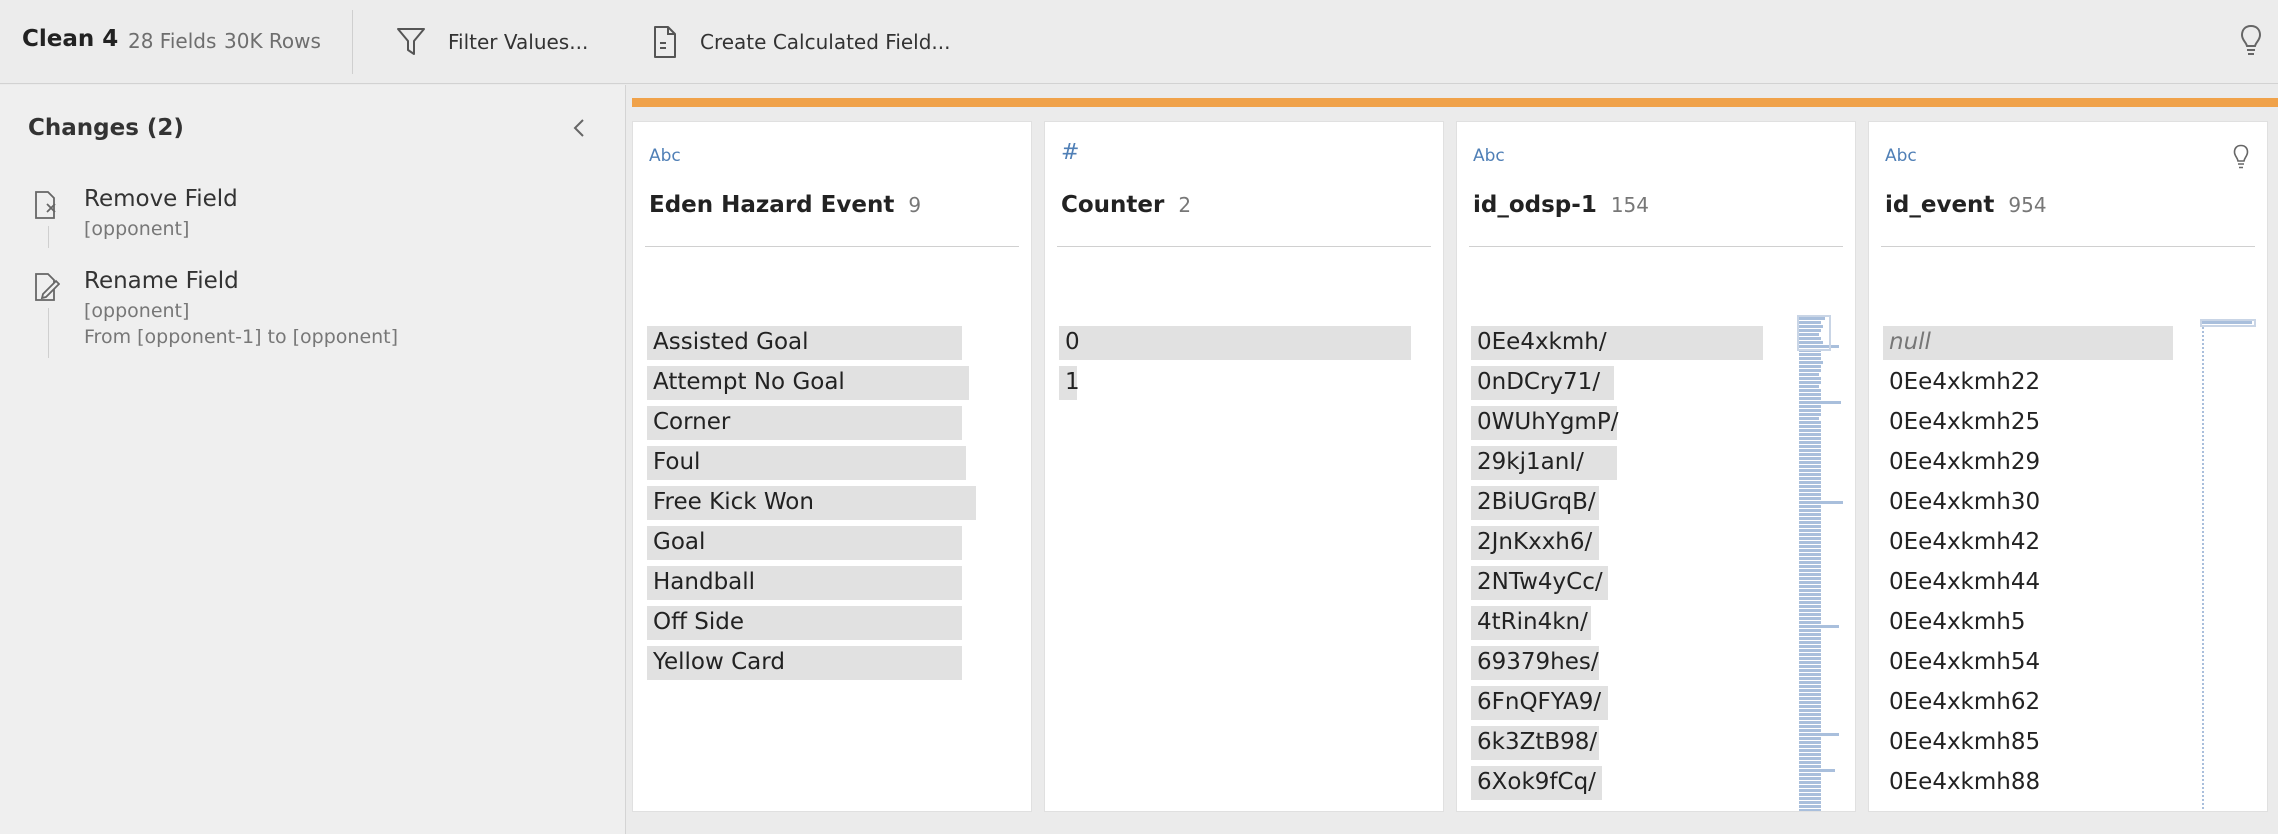 The image size is (2278, 834). What do you see at coordinates (2241, 159) in the screenshot?
I see `lightbulb-icon` at bounding box center [2241, 159].